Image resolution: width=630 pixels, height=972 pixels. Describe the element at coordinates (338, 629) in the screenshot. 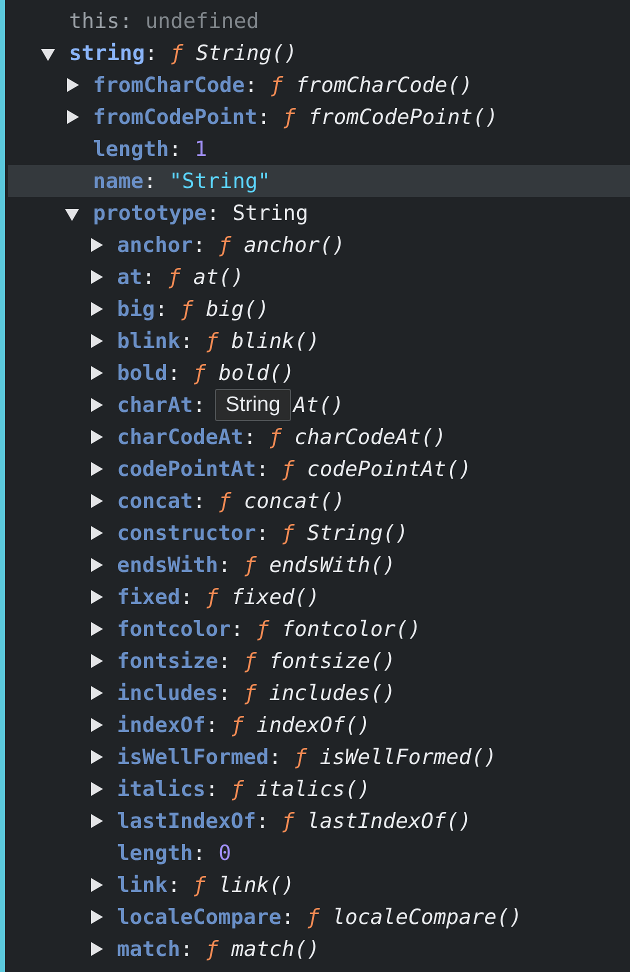

I see `property-value: ƒ fontcolor()` at that location.